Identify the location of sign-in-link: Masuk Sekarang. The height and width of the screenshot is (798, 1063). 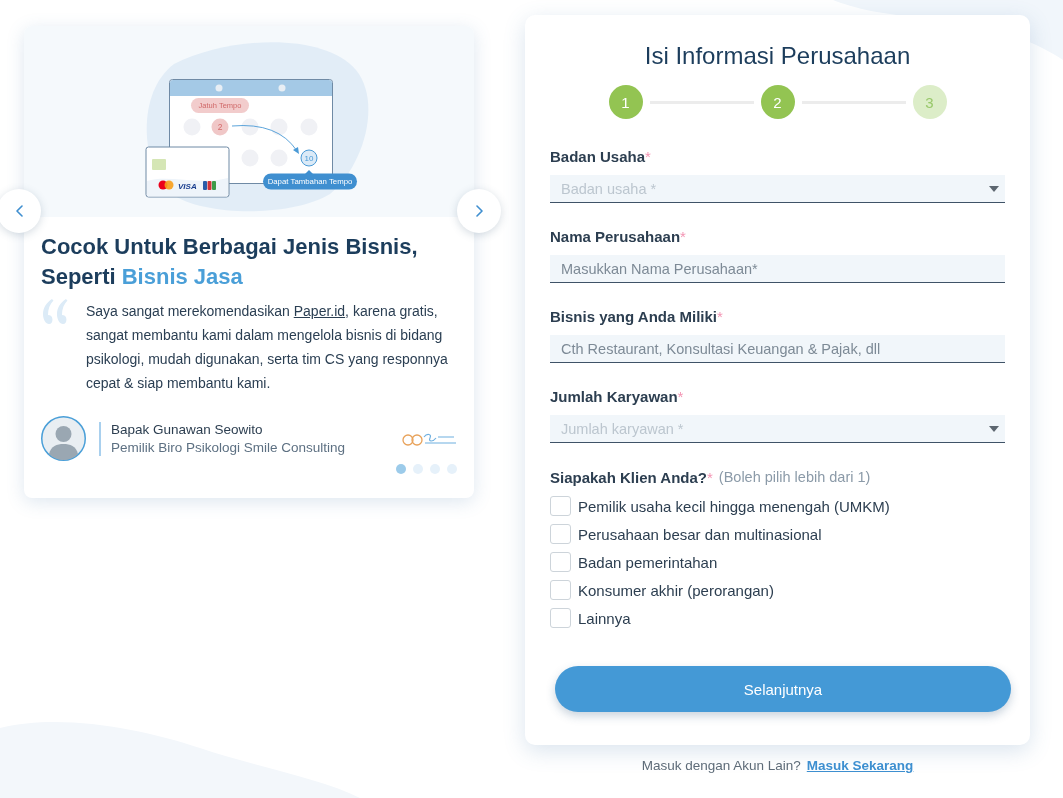
(860, 765).